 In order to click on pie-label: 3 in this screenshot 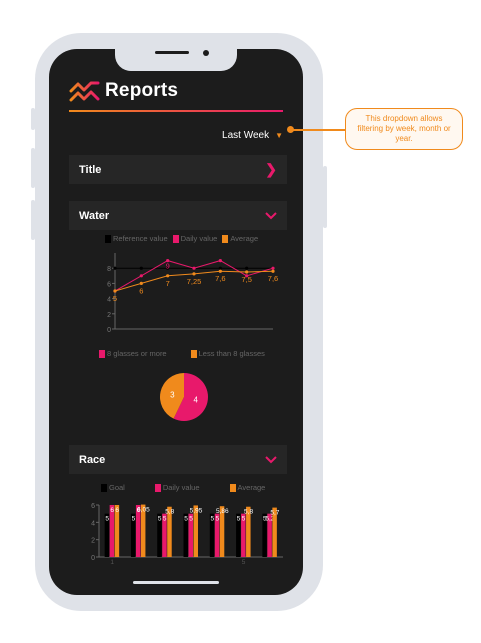, I will do `click(172, 394)`.